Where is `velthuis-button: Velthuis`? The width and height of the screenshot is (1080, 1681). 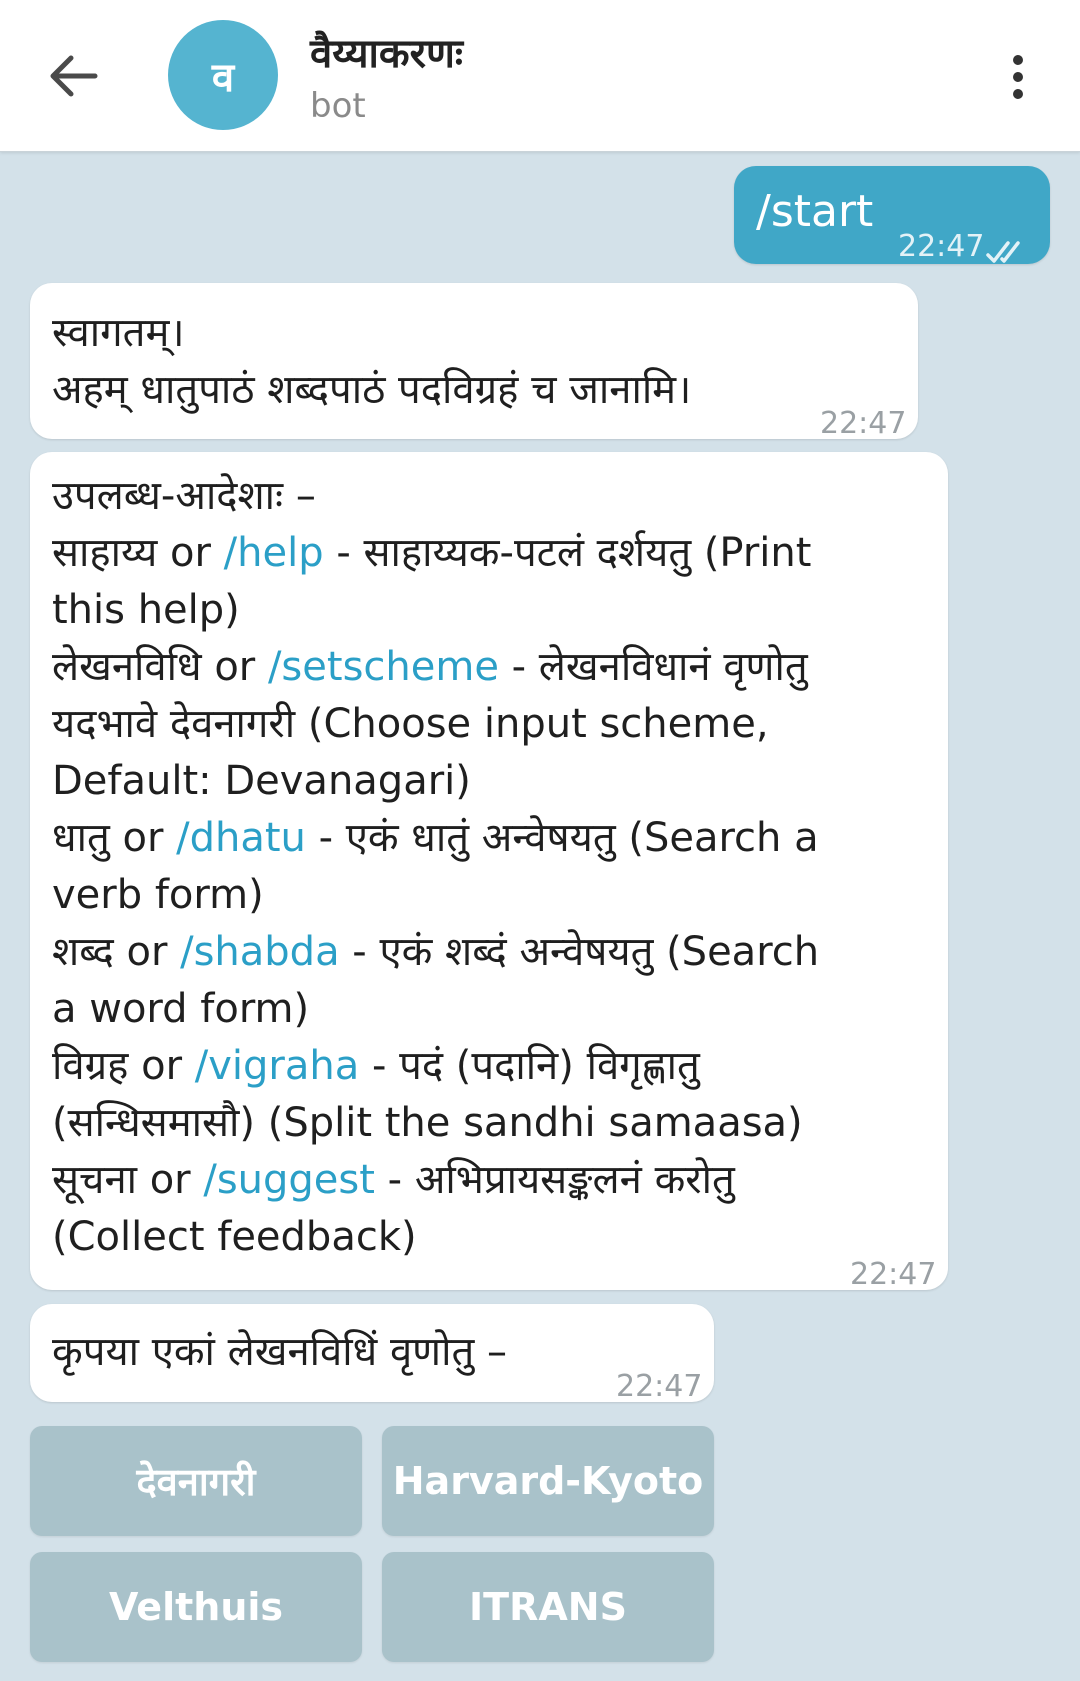 velthuis-button: Velthuis is located at coordinates (196, 1607).